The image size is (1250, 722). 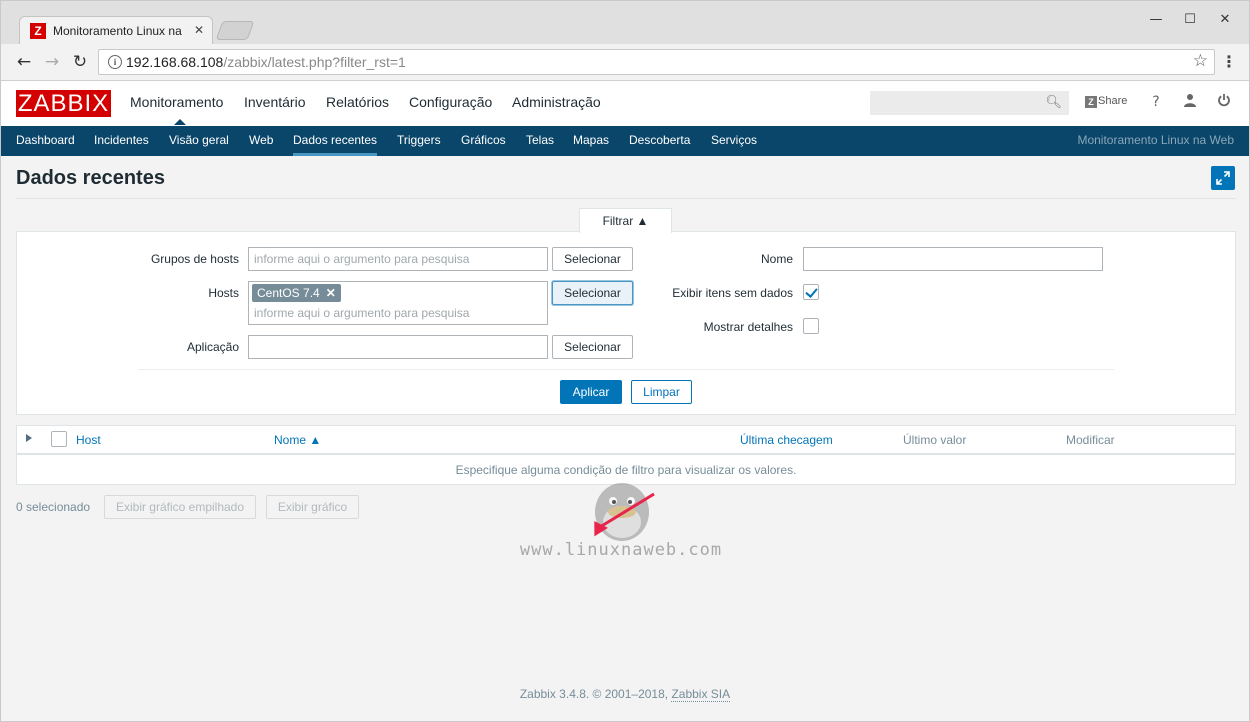 I want to click on selected-count: 0 selecionado, so click(x=53, y=507).